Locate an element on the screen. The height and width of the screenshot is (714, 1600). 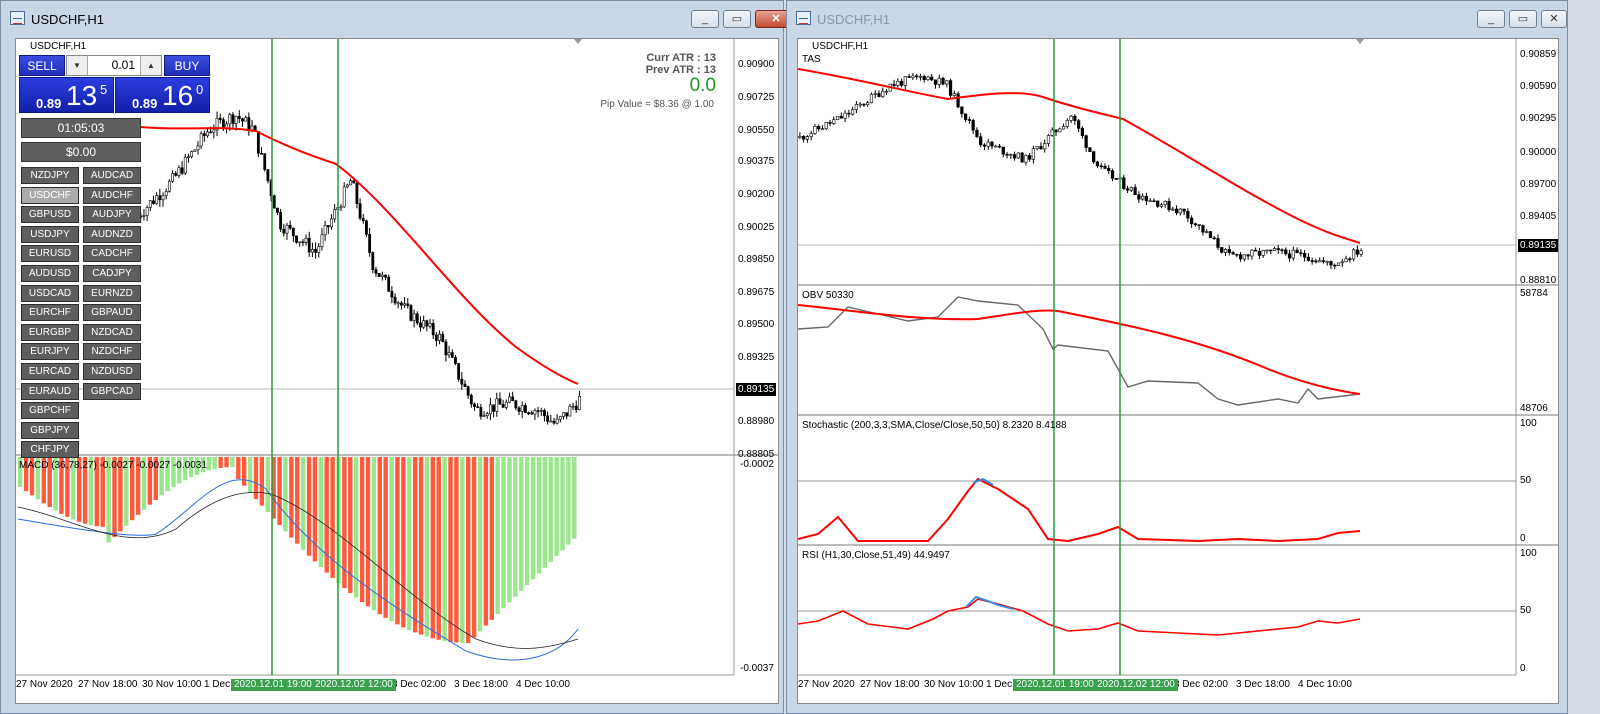
symbol-button-euraud: EURAUD is located at coordinates (50, 391).